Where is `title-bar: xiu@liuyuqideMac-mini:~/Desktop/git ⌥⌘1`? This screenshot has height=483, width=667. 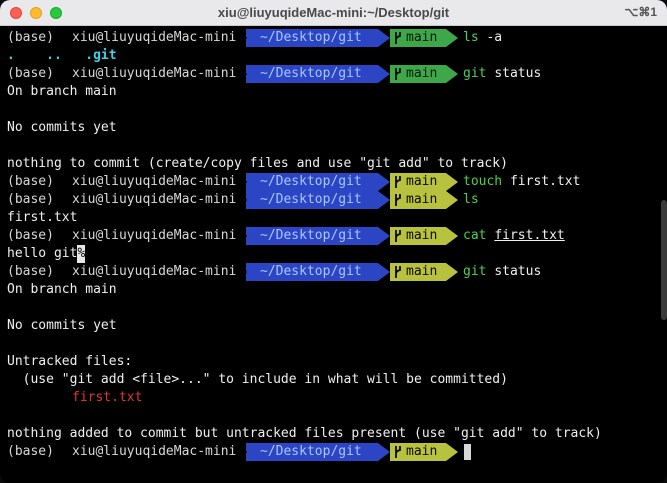 title-bar: xiu@liuyuqideMac-mini:~/Desktop/git ⌥⌘1 is located at coordinates (333, 13).